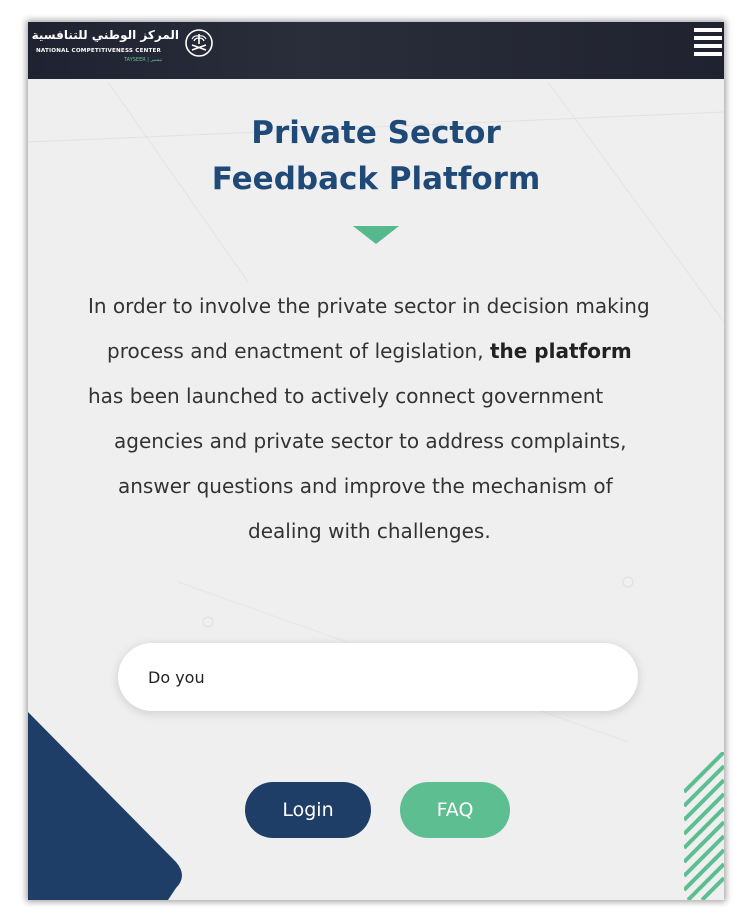 The width and height of the screenshot is (738, 915). What do you see at coordinates (308, 810) in the screenshot?
I see `login-button: Login` at bounding box center [308, 810].